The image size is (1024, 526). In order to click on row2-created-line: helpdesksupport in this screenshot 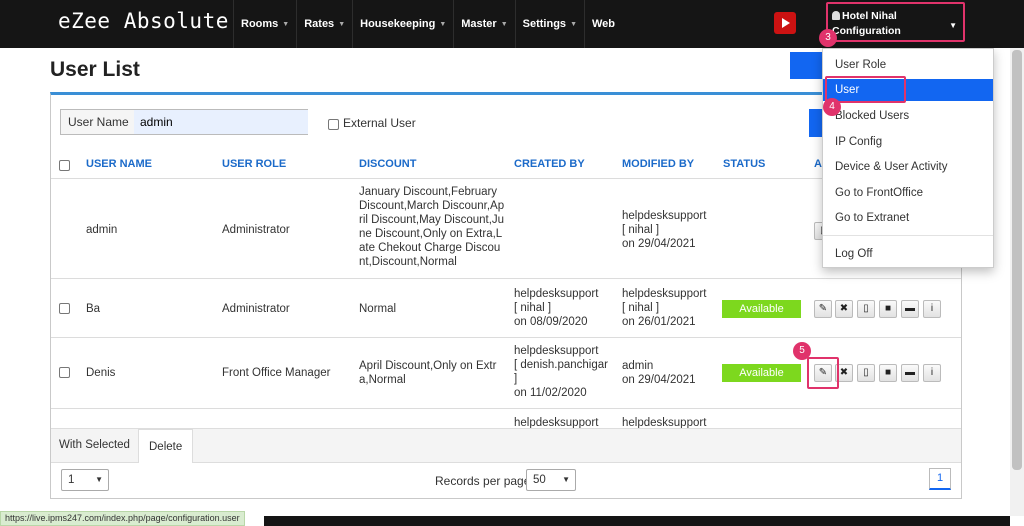, I will do `click(556, 294)`.